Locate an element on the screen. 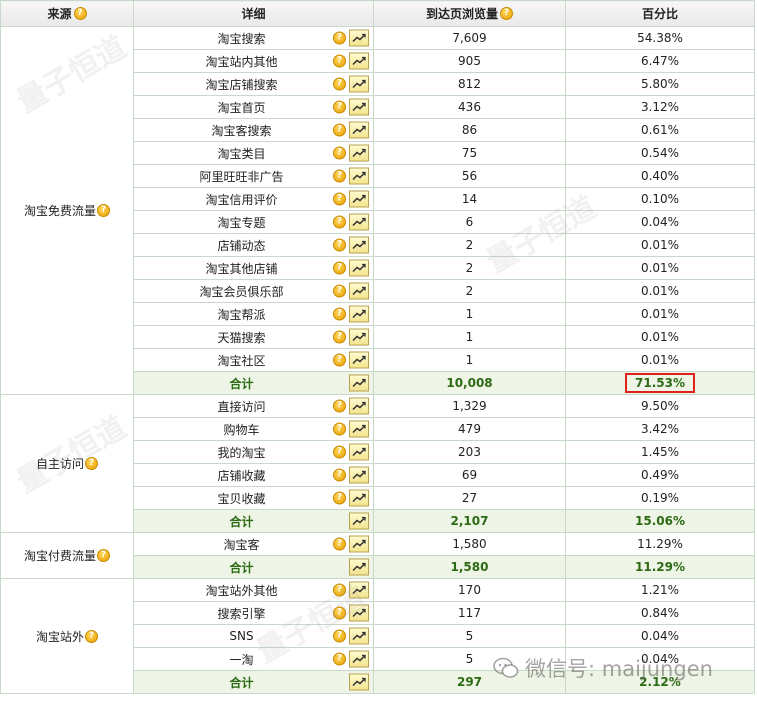 The width and height of the screenshot is (757, 709). views-cell: 436 is located at coordinates (469, 107).